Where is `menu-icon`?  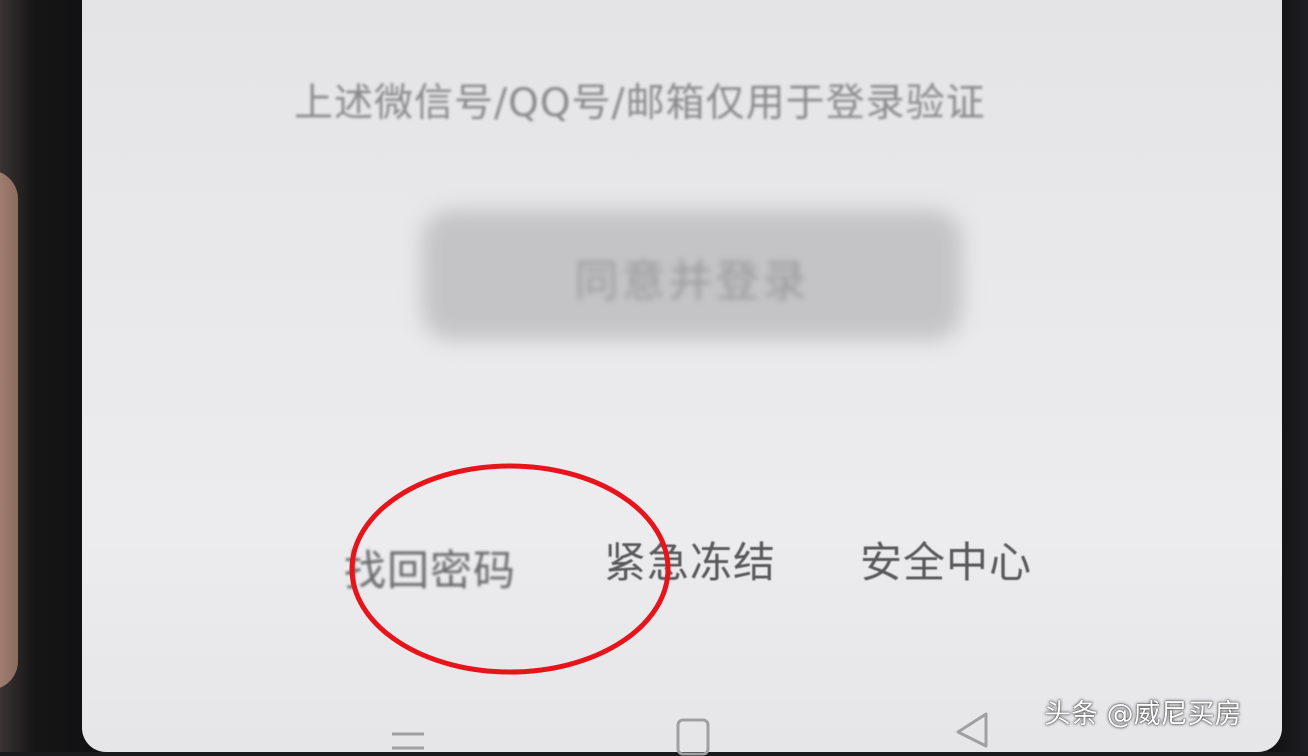
menu-icon is located at coordinates (408, 732).